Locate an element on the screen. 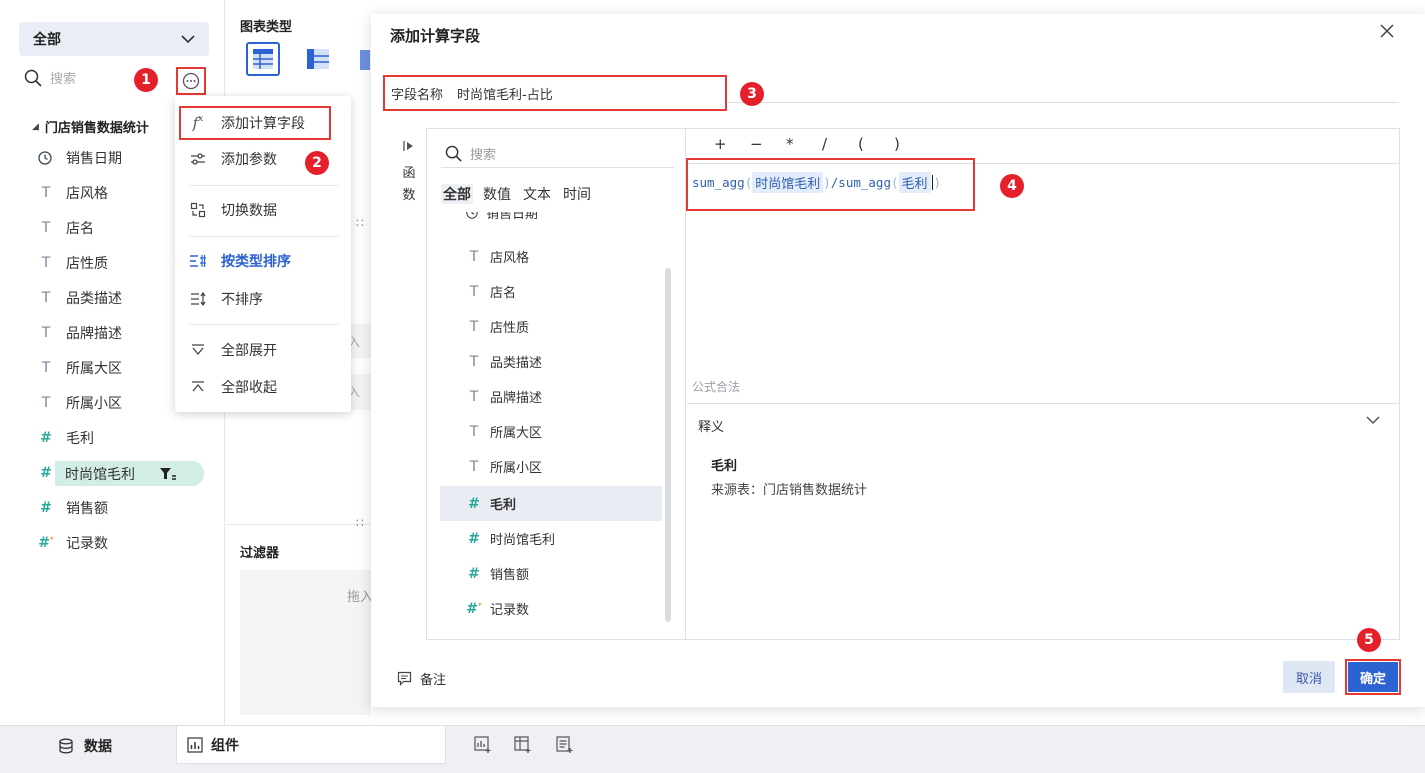  formula-text: sum_agg ( 时尚馆毛利 ) / sum_agg ( 毛利 ) is located at coordinates (816, 182).